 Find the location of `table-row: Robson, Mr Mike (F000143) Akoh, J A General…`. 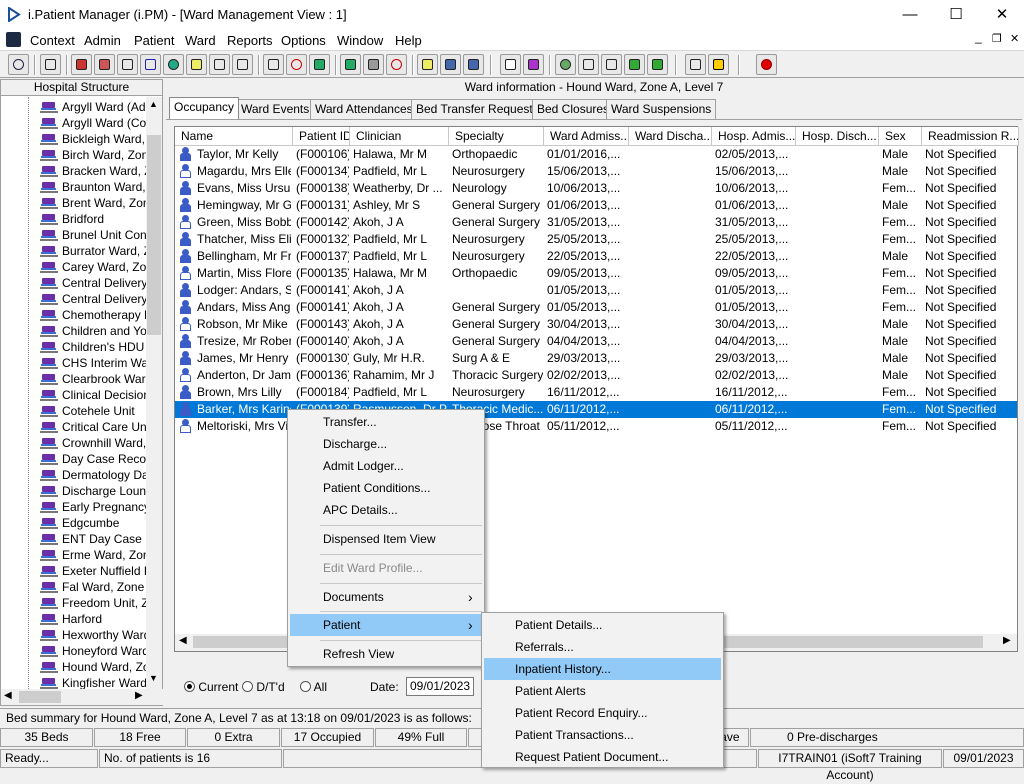

table-row: Robson, Mr Mike (F000143) Akoh, J A General… is located at coordinates (596, 324).